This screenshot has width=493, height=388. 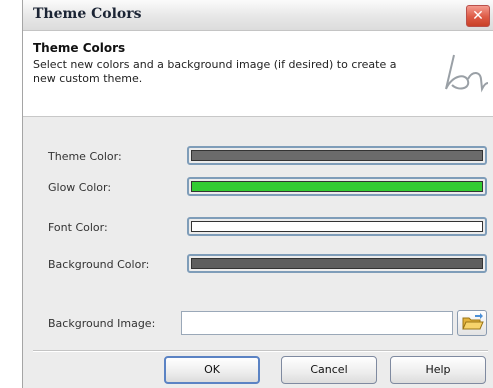 What do you see at coordinates (329, 370) in the screenshot?
I see `cancel-button: Cancel` at bounding box center [329, 370].